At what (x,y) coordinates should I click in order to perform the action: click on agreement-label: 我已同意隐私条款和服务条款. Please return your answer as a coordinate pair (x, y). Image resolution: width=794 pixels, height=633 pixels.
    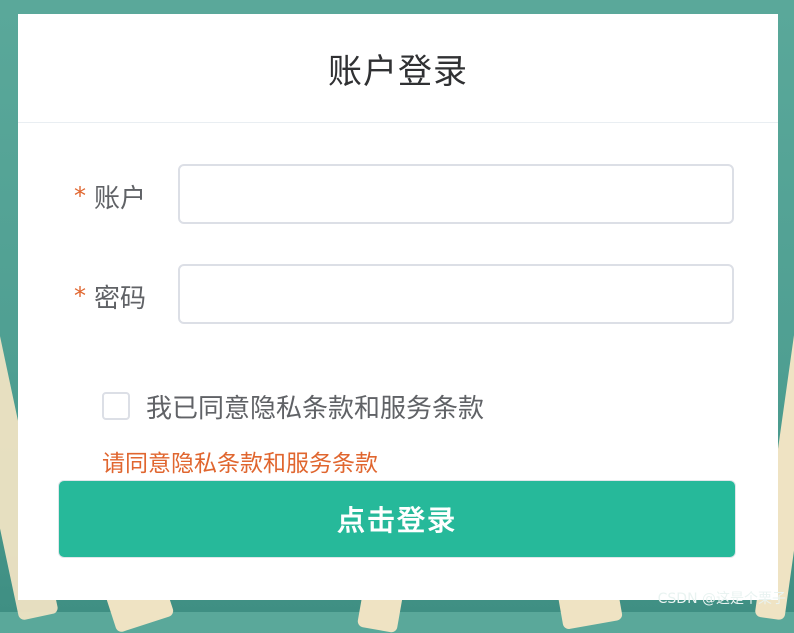
    Looking at the image, I should click on (315, 406).